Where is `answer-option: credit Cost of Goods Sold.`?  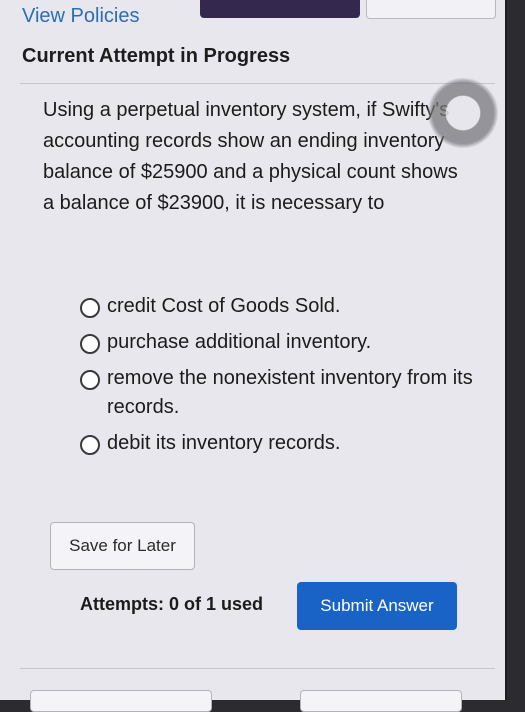
answer-option: credit Cost of Goods Sold. is located at coordinates (280, 306).